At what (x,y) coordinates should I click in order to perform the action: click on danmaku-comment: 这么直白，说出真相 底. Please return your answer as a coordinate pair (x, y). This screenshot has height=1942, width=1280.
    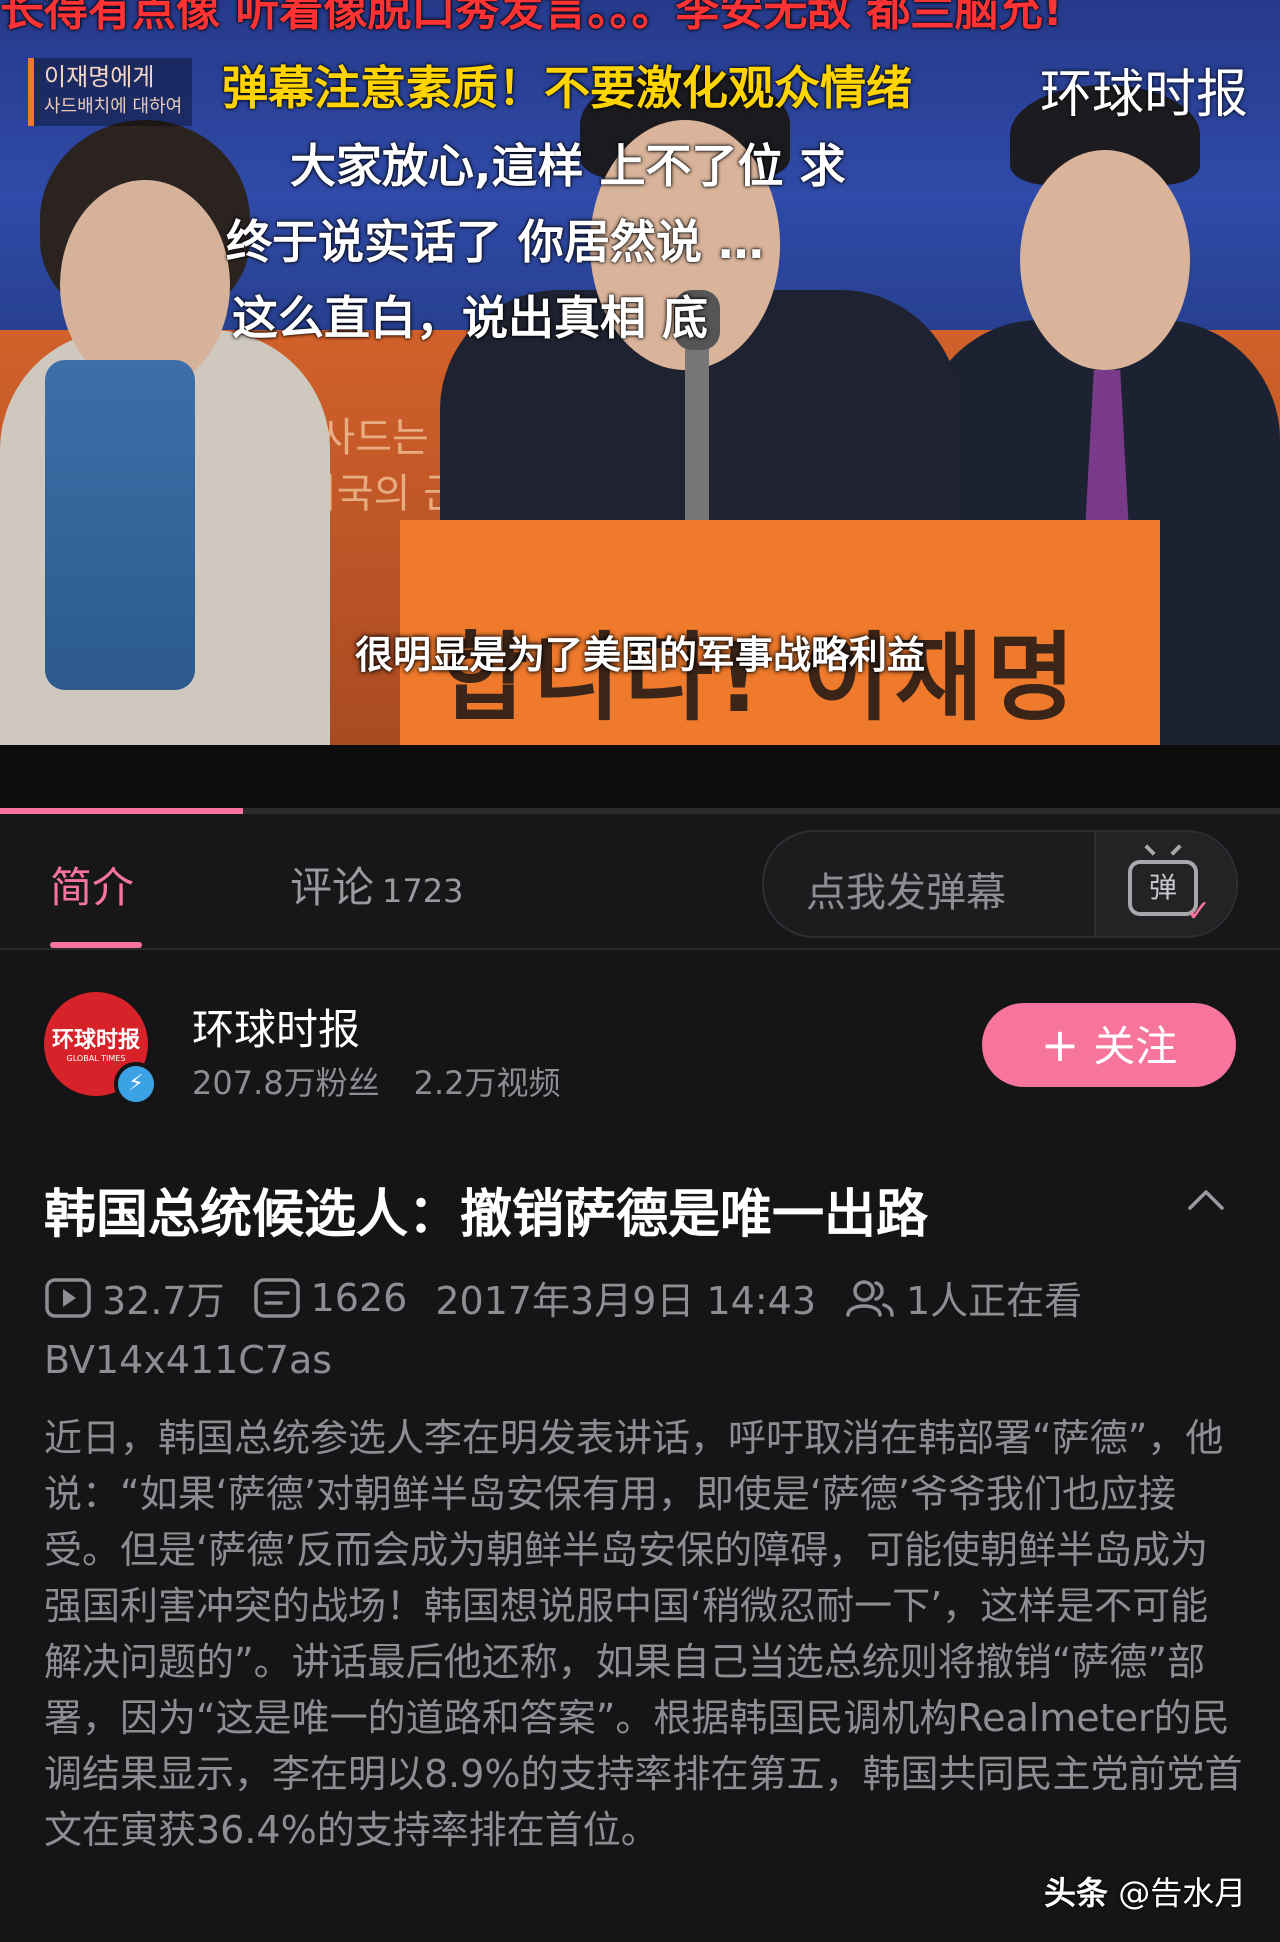
    Looking at the image, I should click on (470, 318).